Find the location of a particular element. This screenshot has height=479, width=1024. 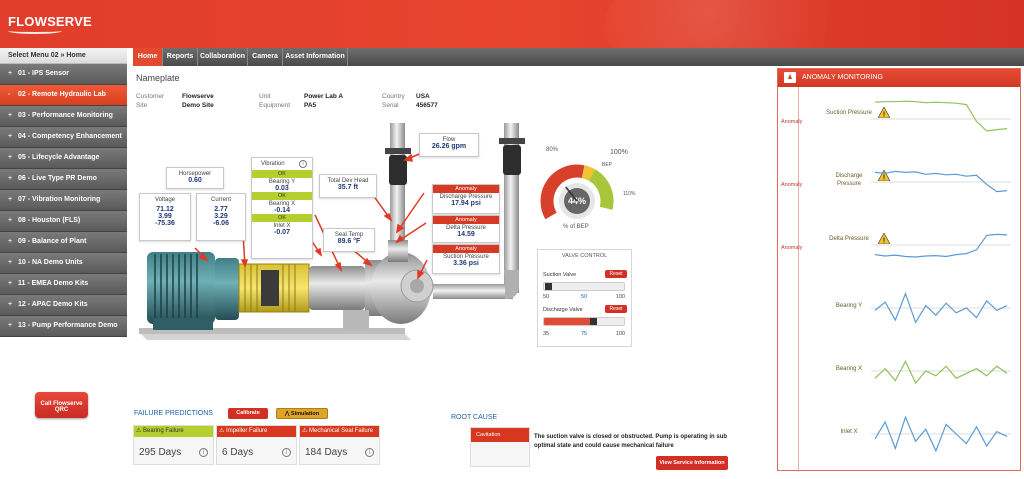

tab-home: Home is located at coordinates (148, 57).